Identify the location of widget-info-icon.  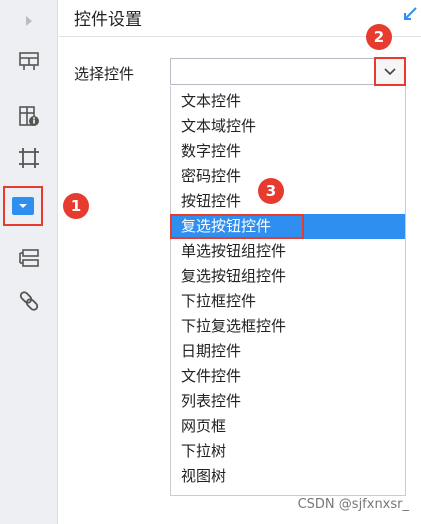
(29, 116).